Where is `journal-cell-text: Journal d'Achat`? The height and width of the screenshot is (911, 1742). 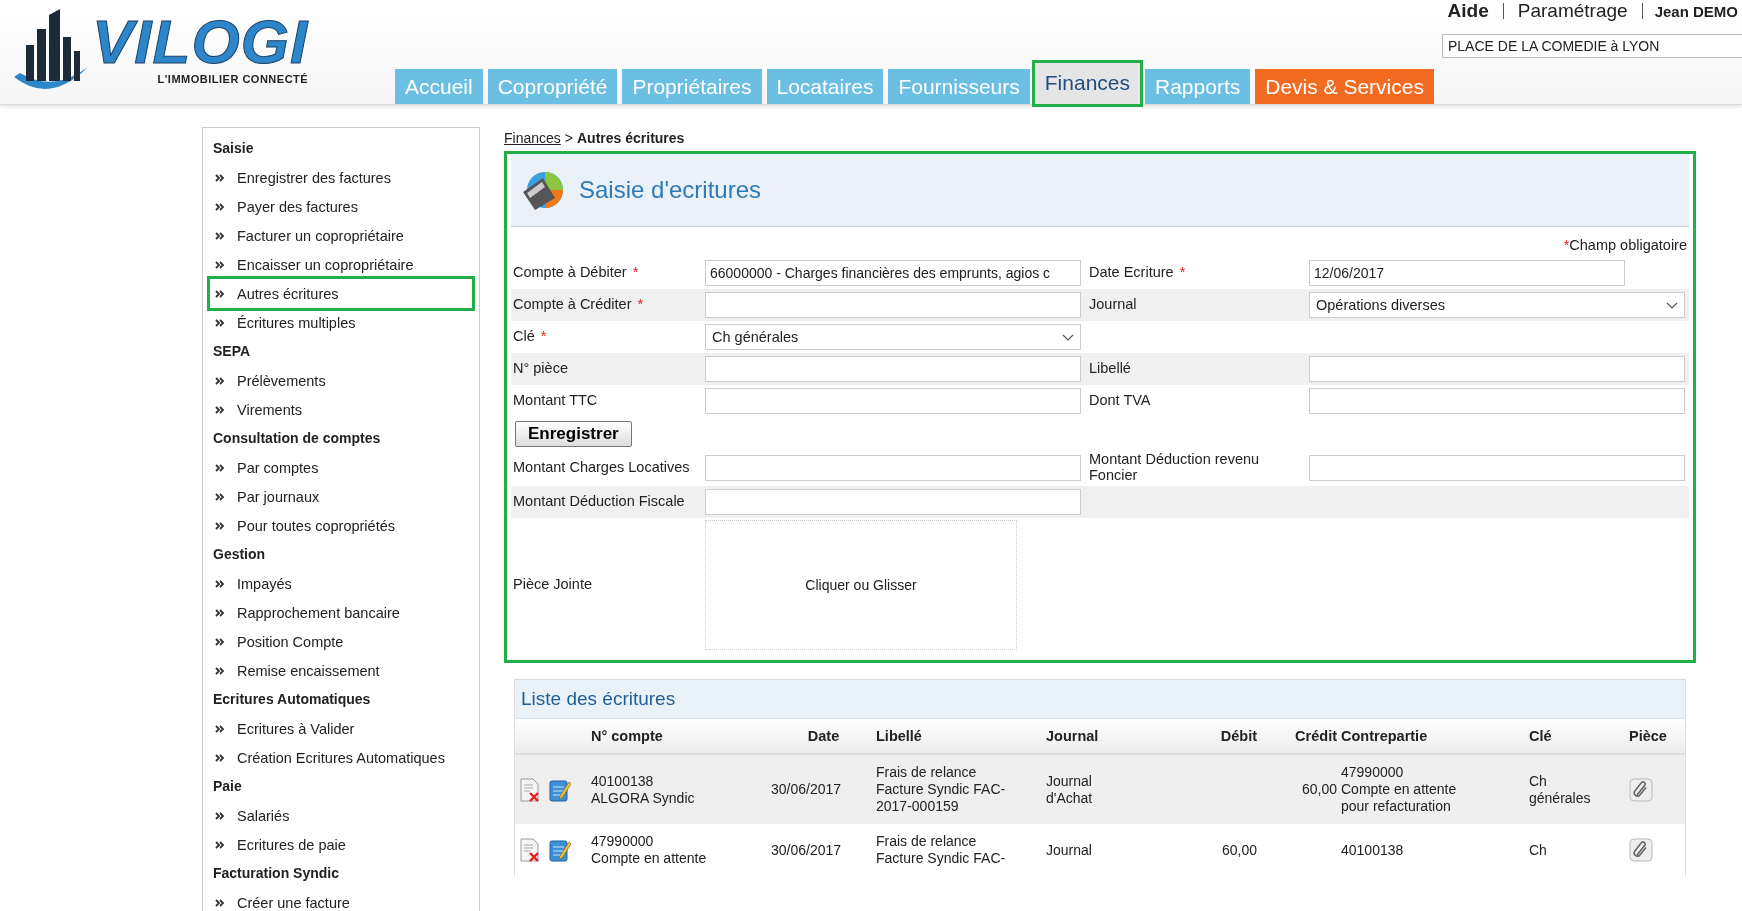
journal-cell-text: Journal d'Achat is located at coordinates (1070, 789).